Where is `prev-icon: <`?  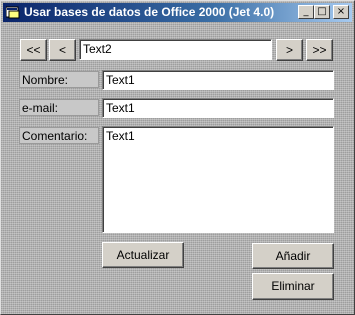
prev-icon: < is located at coordinates (62, 50).